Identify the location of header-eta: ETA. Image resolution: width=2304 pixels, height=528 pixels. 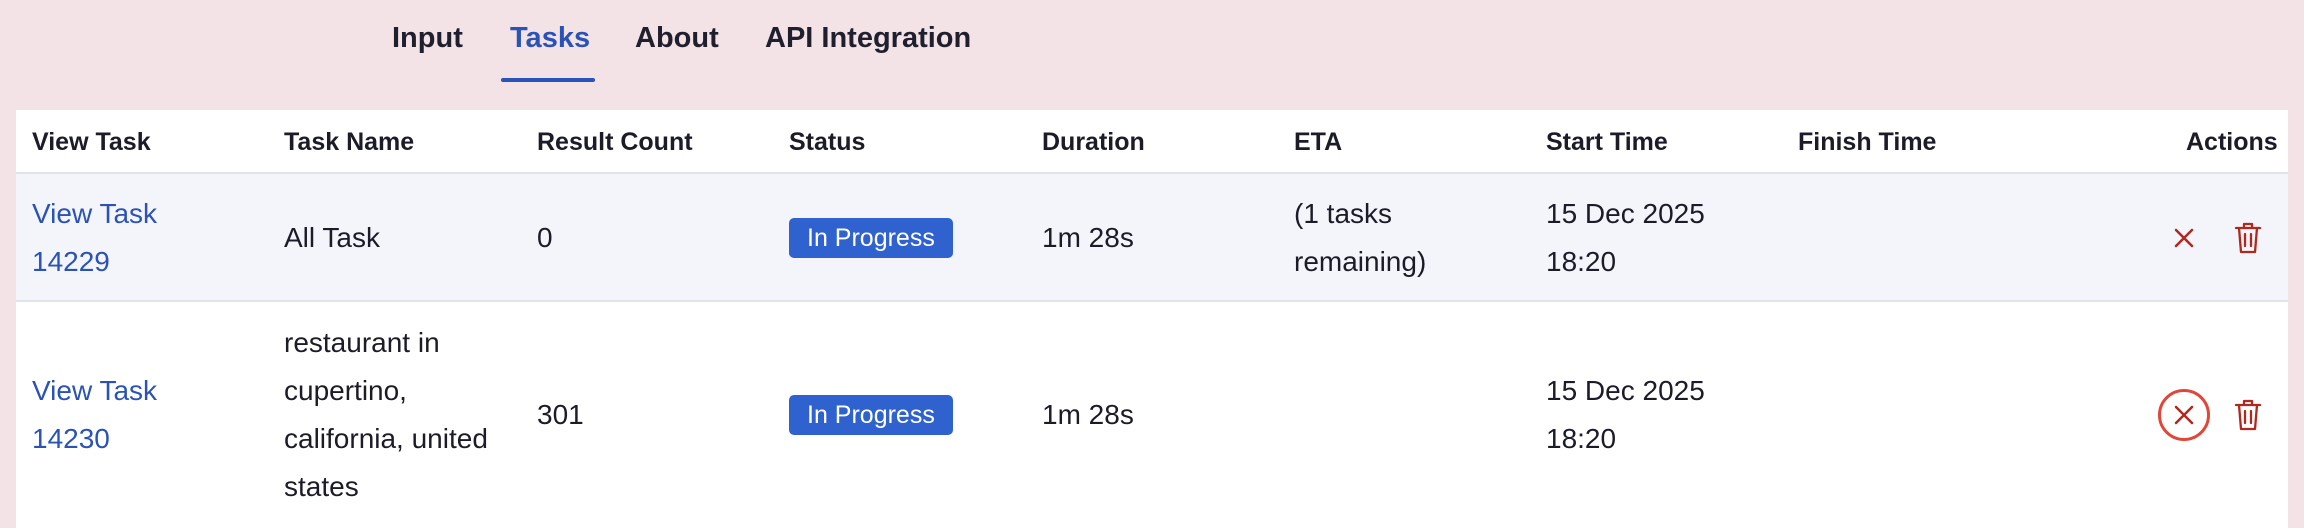
(1318, 142).